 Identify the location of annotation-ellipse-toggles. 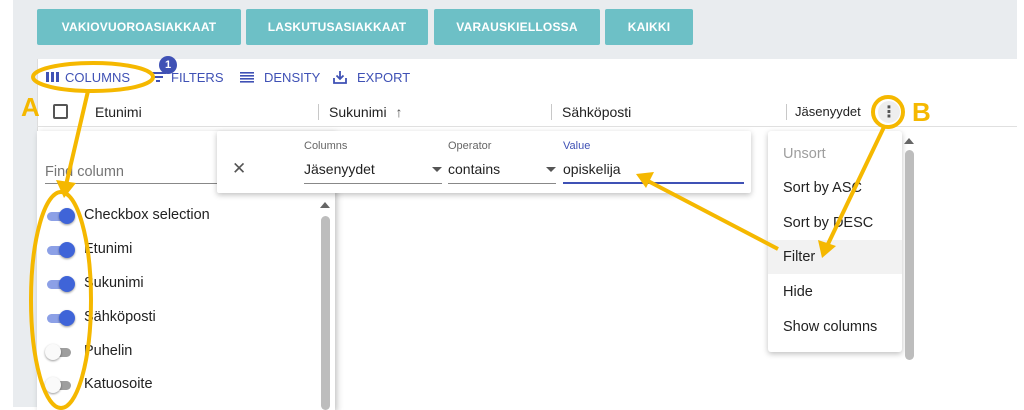
(61, 300).